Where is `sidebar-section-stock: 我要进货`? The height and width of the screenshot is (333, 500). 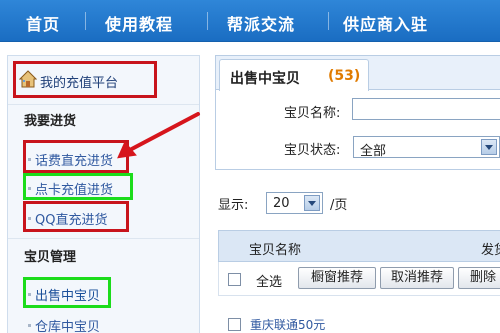
sidebar-section-stock: 我要进货 is located at coordinates (50, 121).